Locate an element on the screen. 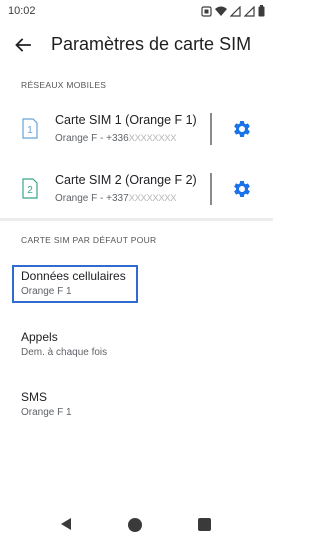  sim-card-1-title: Carte SIM 1 (Orange F 1) is located at coordinates (126, 120).